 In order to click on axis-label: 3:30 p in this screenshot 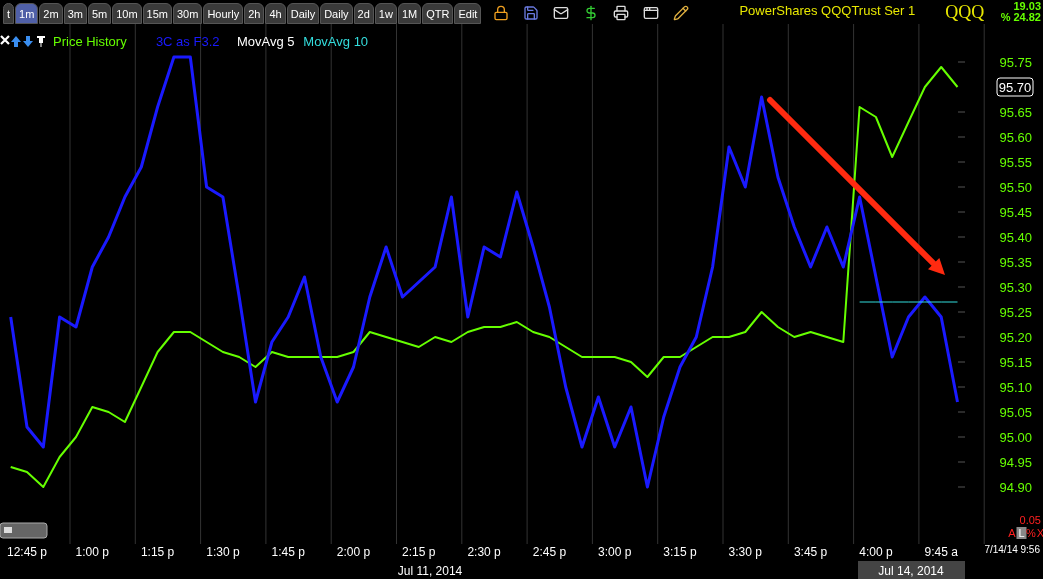, I will do `click(745, 552)`.